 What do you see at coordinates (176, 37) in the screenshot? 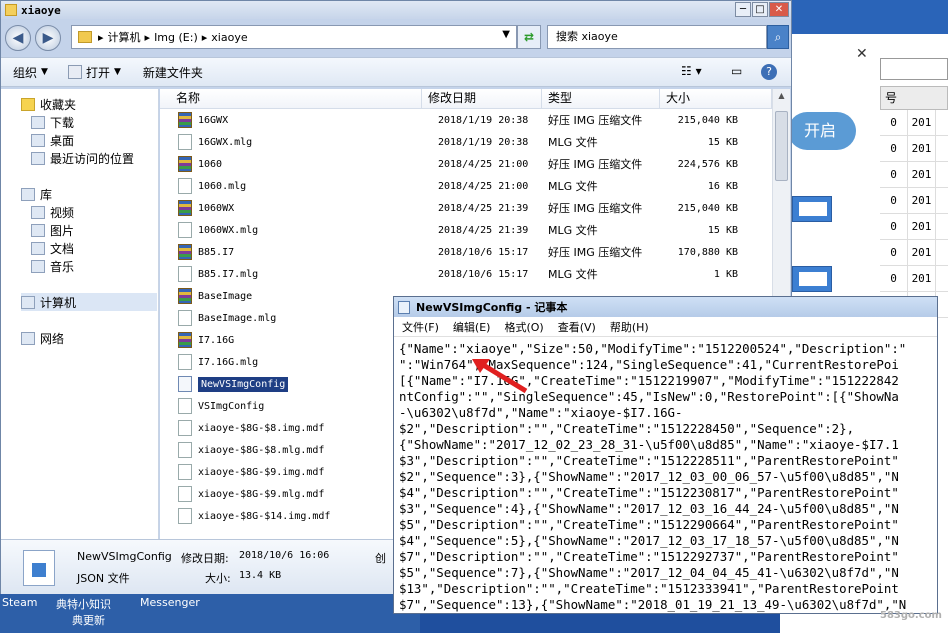
I see `breadcrumb-drive: Img (E:)` at bounding box center [176, 37].